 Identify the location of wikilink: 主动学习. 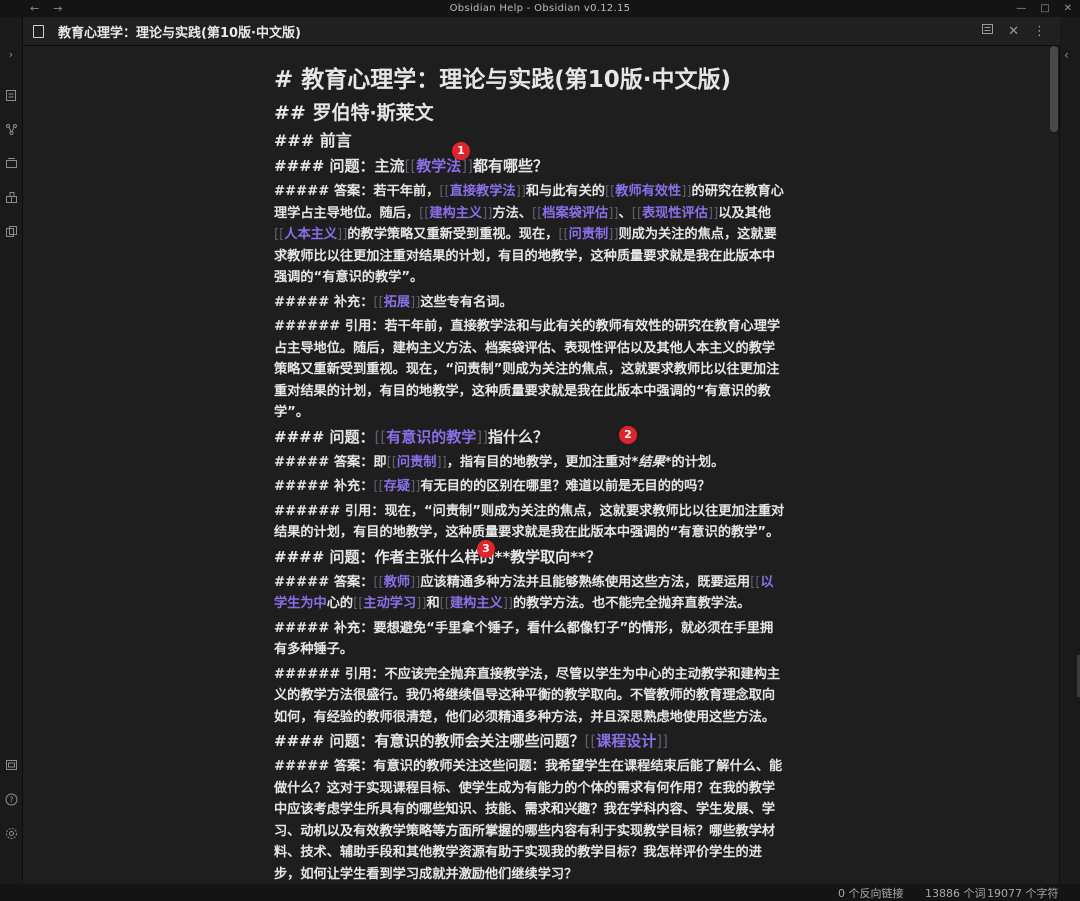
(389, 603).